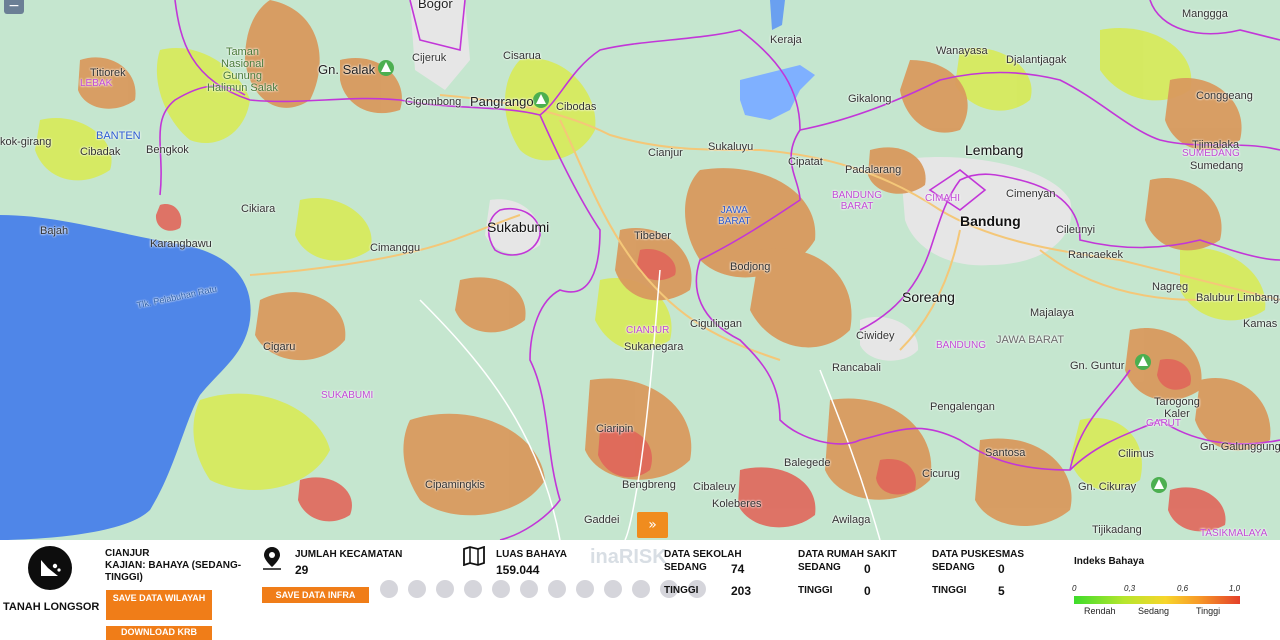 The width and height of the screenshot is (1280, 640). Describe the element at coordinates (615, 429) in the screenshot. I see `map-label: Ciaripin` at that location.